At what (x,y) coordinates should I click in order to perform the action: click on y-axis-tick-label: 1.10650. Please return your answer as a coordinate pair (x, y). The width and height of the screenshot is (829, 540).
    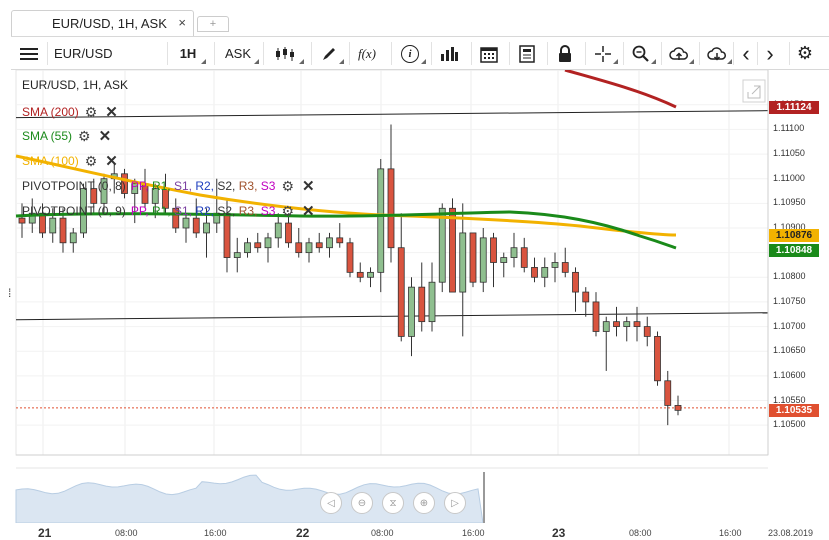
    Looking at the image, I should click on (789, 350).